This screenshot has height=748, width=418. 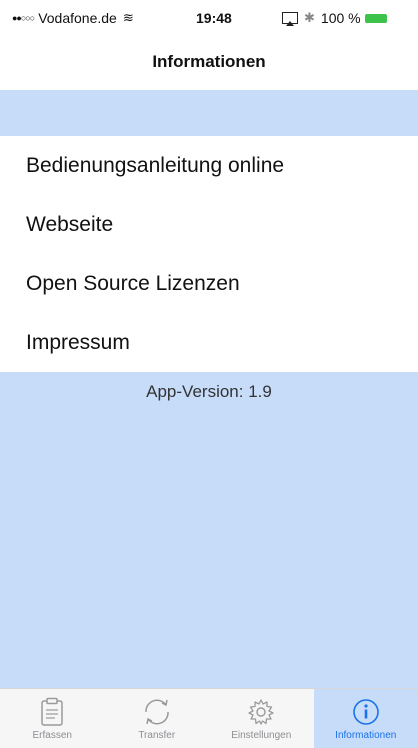 What do you see at coordinates (156, 735) in the screenshot?
I see `tab-label: Transfer` at bounding box center [156, 735].